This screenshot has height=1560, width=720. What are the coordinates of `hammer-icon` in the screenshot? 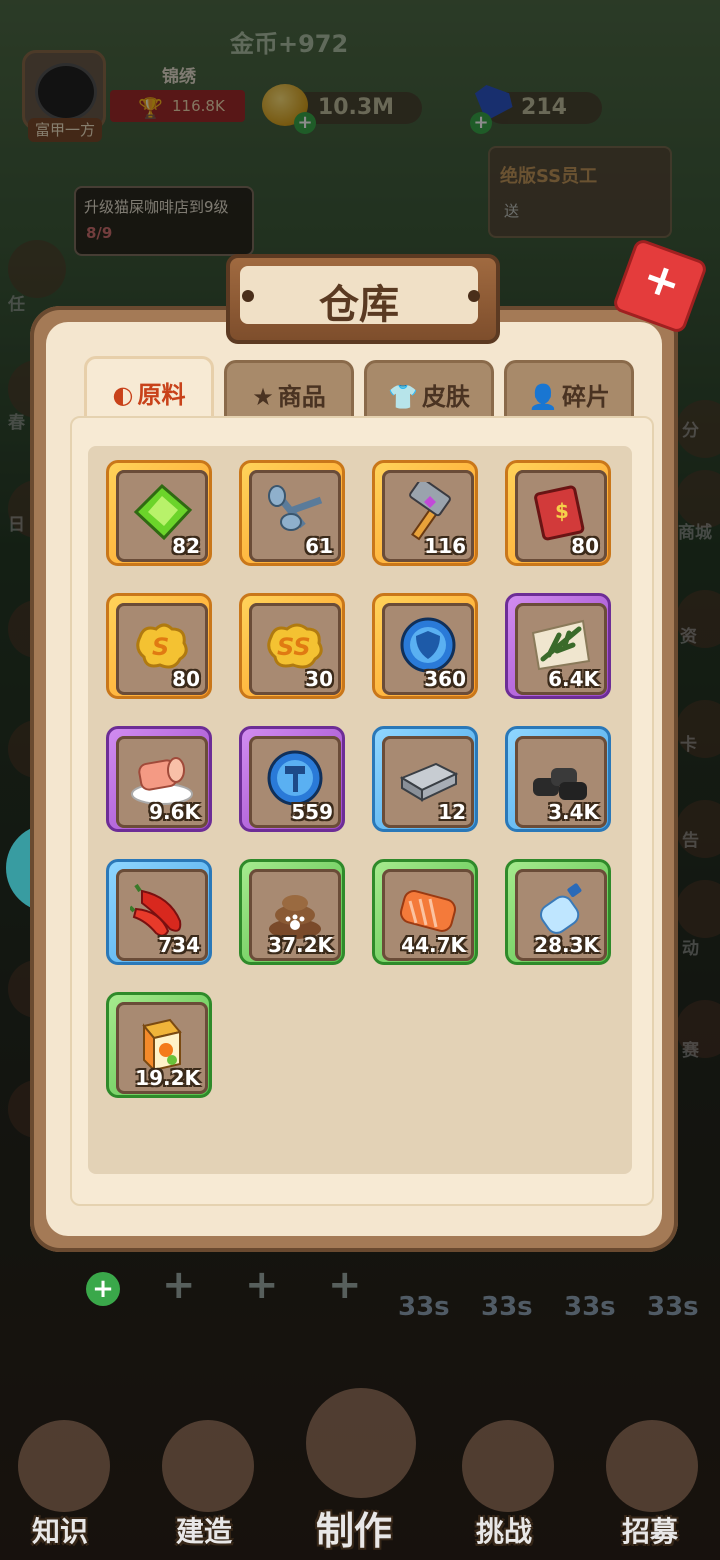 It's located at (428, 509).